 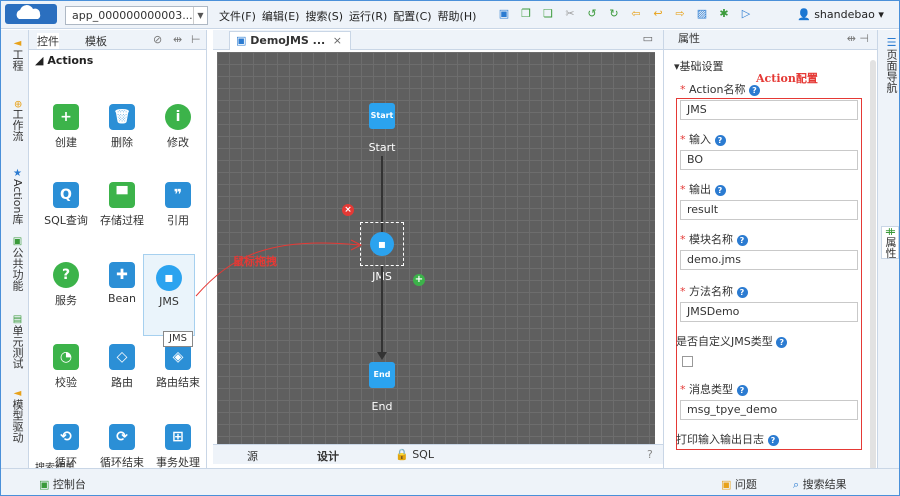 I want to click on search-results-label: 搜索结果, so click(x=824, y=484).